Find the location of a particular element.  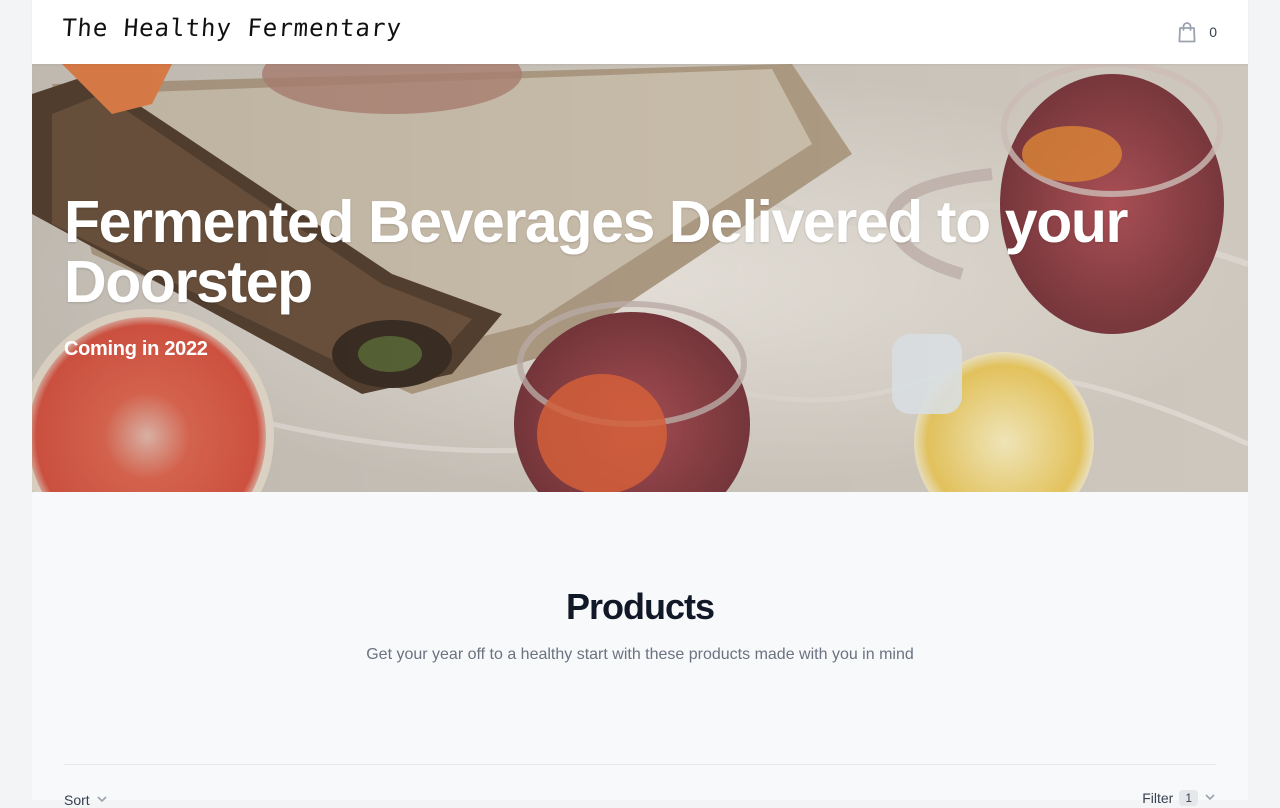

products-heading: Products is located at coordinates (640, 606).